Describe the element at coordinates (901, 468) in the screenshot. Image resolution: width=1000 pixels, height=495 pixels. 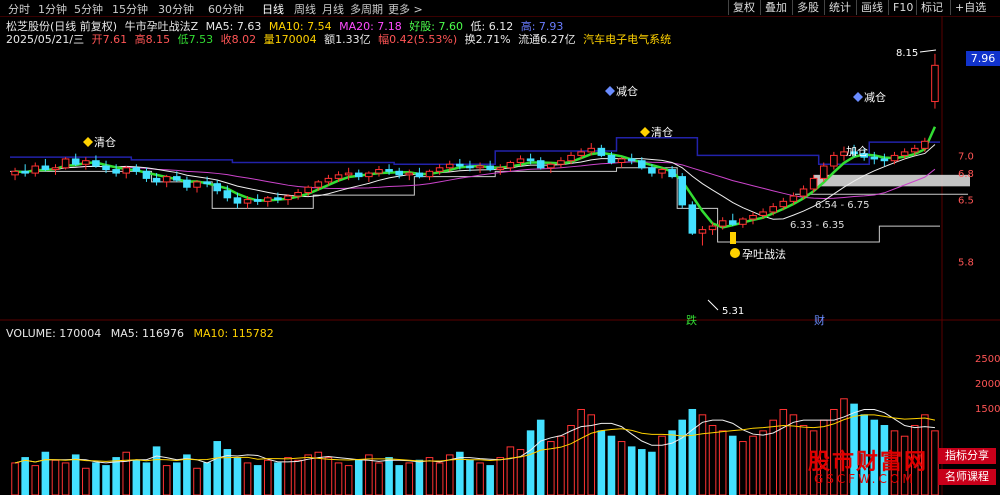
I see `watermark: 股市财富网 GSCFW.COM 指标分享 名师课程` at that location.